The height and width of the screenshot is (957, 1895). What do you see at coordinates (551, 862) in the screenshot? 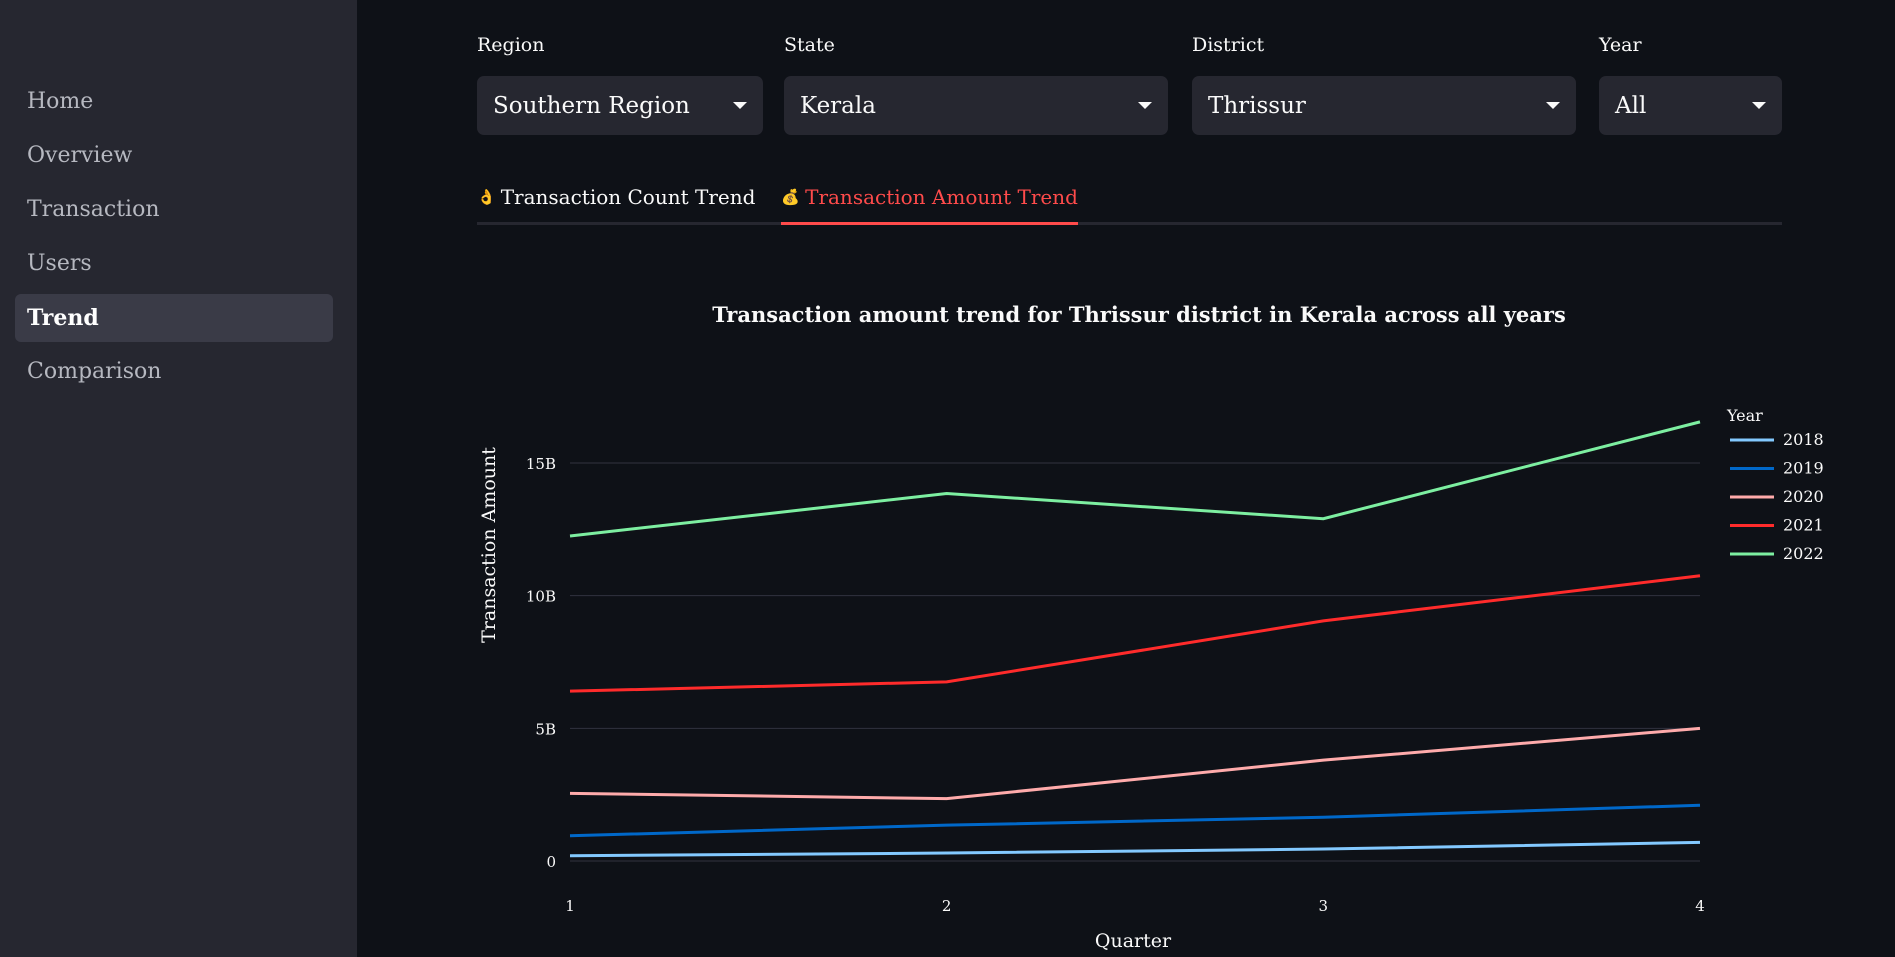
I see `y-tick-label: 0` at bounding box center [551, 862].